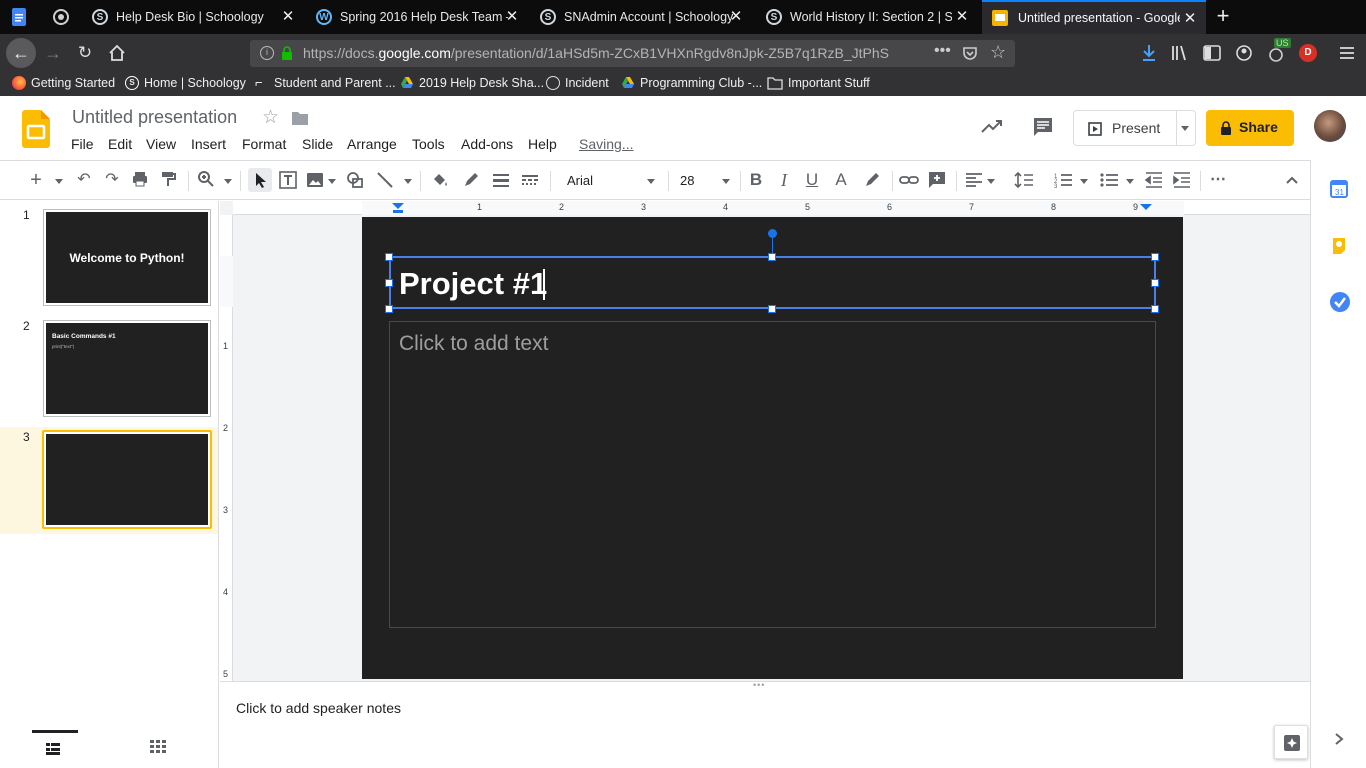 The height and width of the screenshot is (768, 1366). What do you see at coordinates (228, 181) in the screenshot?
I see `zoom-chevron-icon` at bounding box center [228, 181].